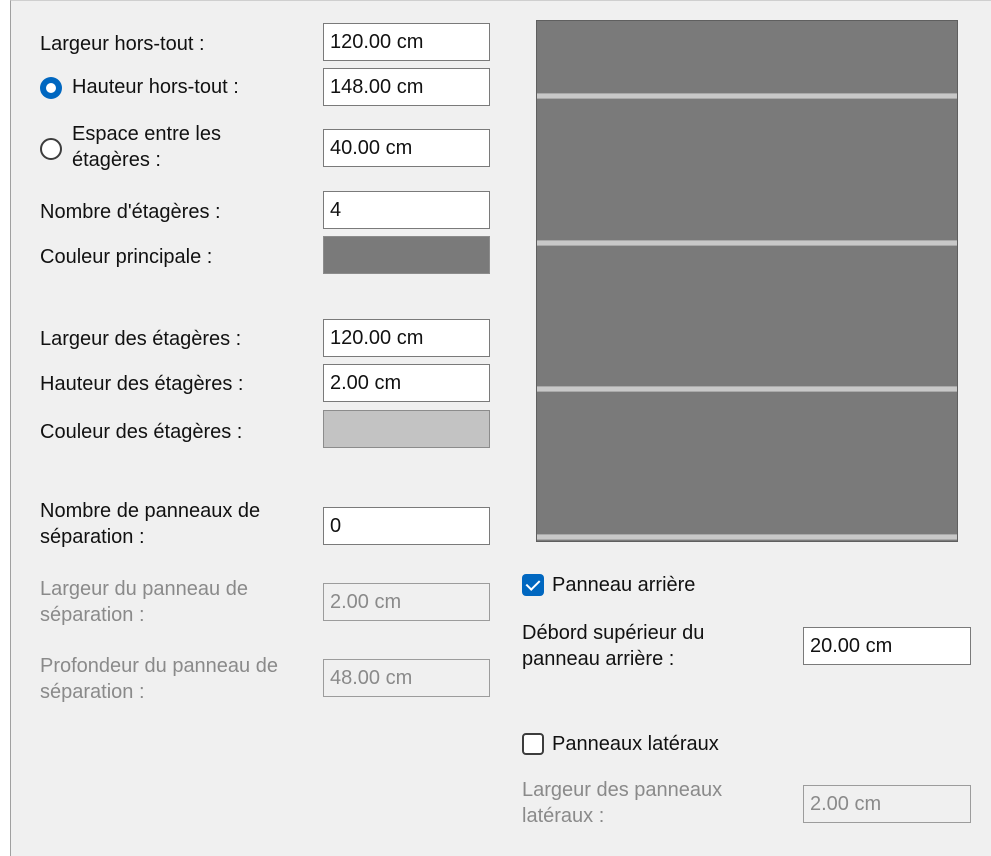 Image resolution: width=991 pixels, height=856 pixels. Describe the element at coordinates (51, 149) in the screenshot. I see `shelf-spacing-radio` at that location.